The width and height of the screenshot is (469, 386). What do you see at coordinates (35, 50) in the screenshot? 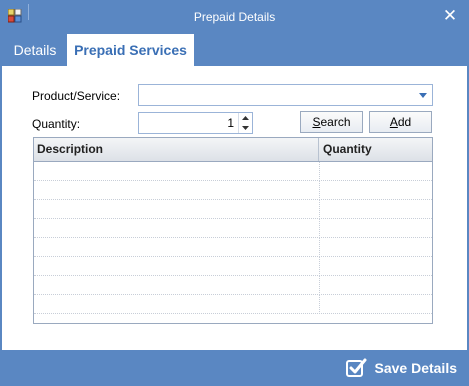
I see `tab-details: Details` at bounding box center [35, 50].